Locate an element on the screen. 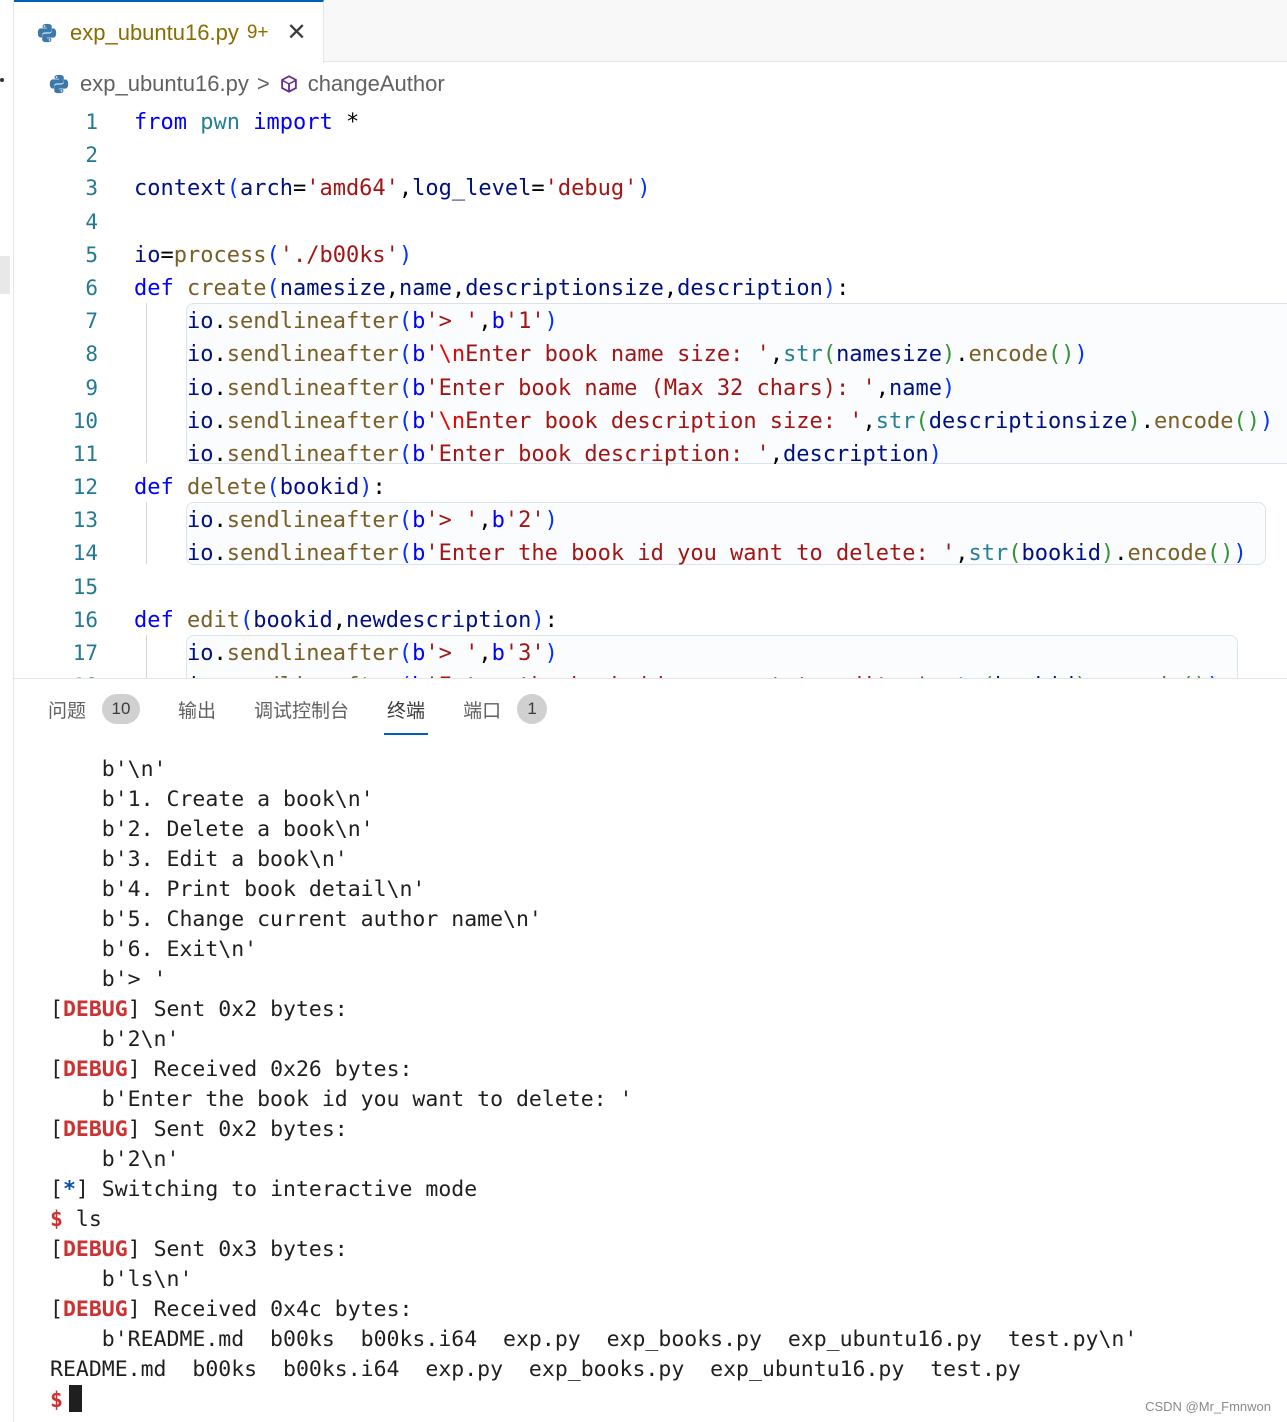 The width and height of the screenshot is (1287, 1422). code-line: io.sendlineafter(b'> ',b'1') is located at coordinates (372, 322).